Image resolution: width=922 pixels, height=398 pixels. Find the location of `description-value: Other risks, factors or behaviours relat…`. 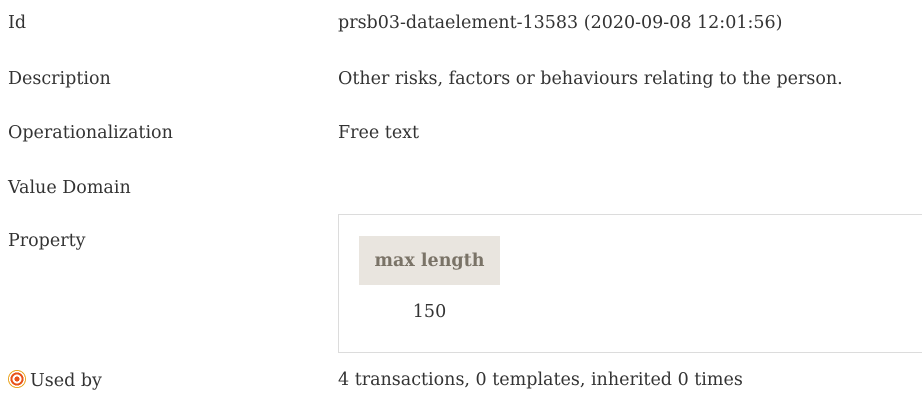

description-value: Other risks, factors or behaviours relat… is located at coordinates (590, 79).